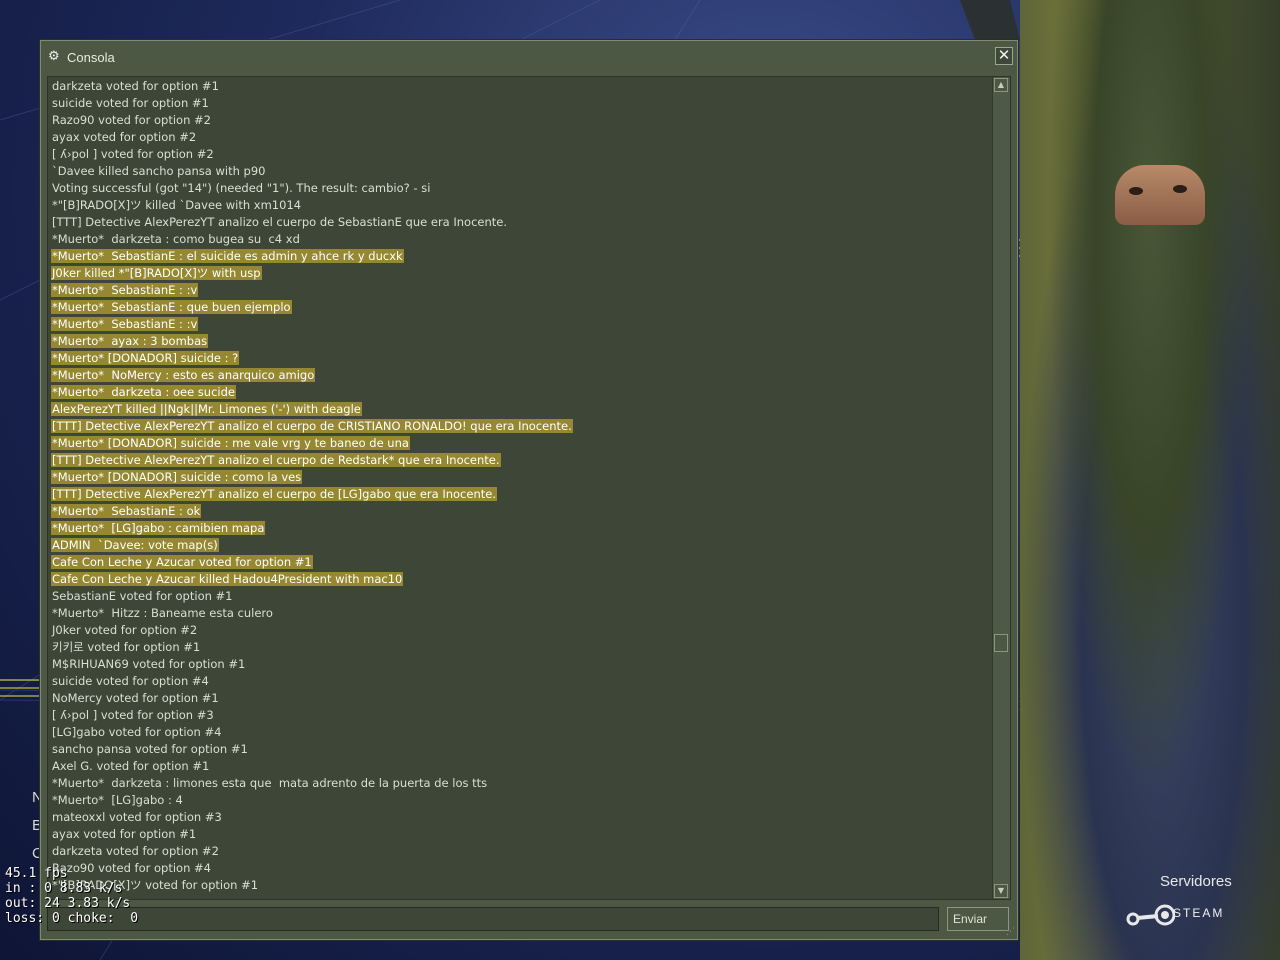 The width and height of the screenshot is (1280, 960). I want to click on log-line-text: ayax voted for option #2, so click(124, 137).